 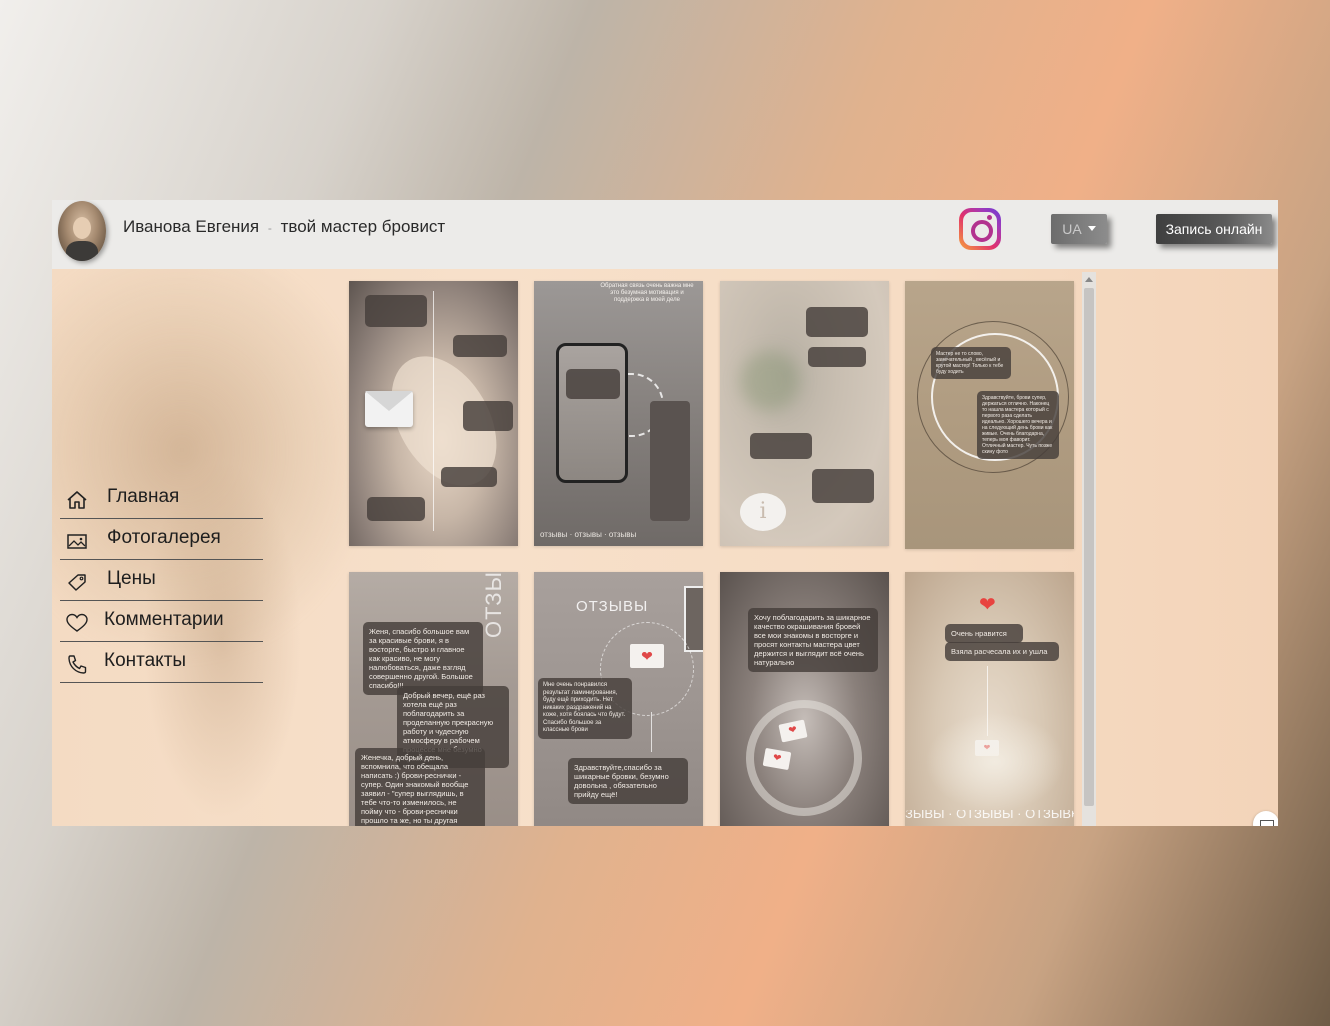 I want to click on instagram-icon, so click(x=980, y=229).